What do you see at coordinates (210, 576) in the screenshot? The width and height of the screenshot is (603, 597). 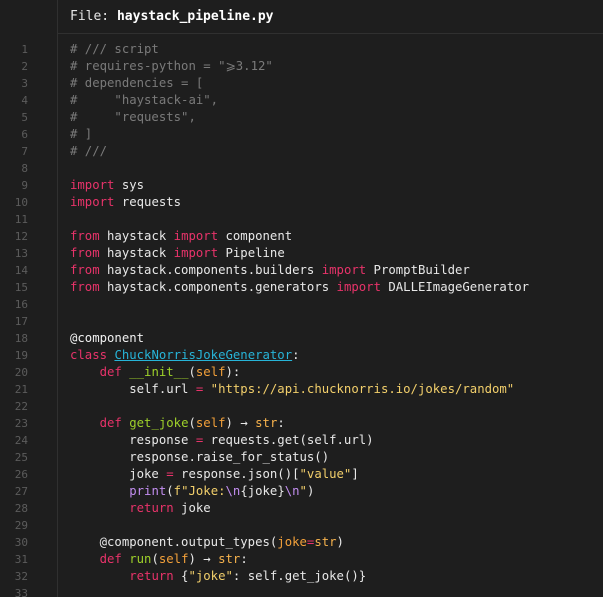 I see `code-token: "joke"` at bounding box center [210, 576].